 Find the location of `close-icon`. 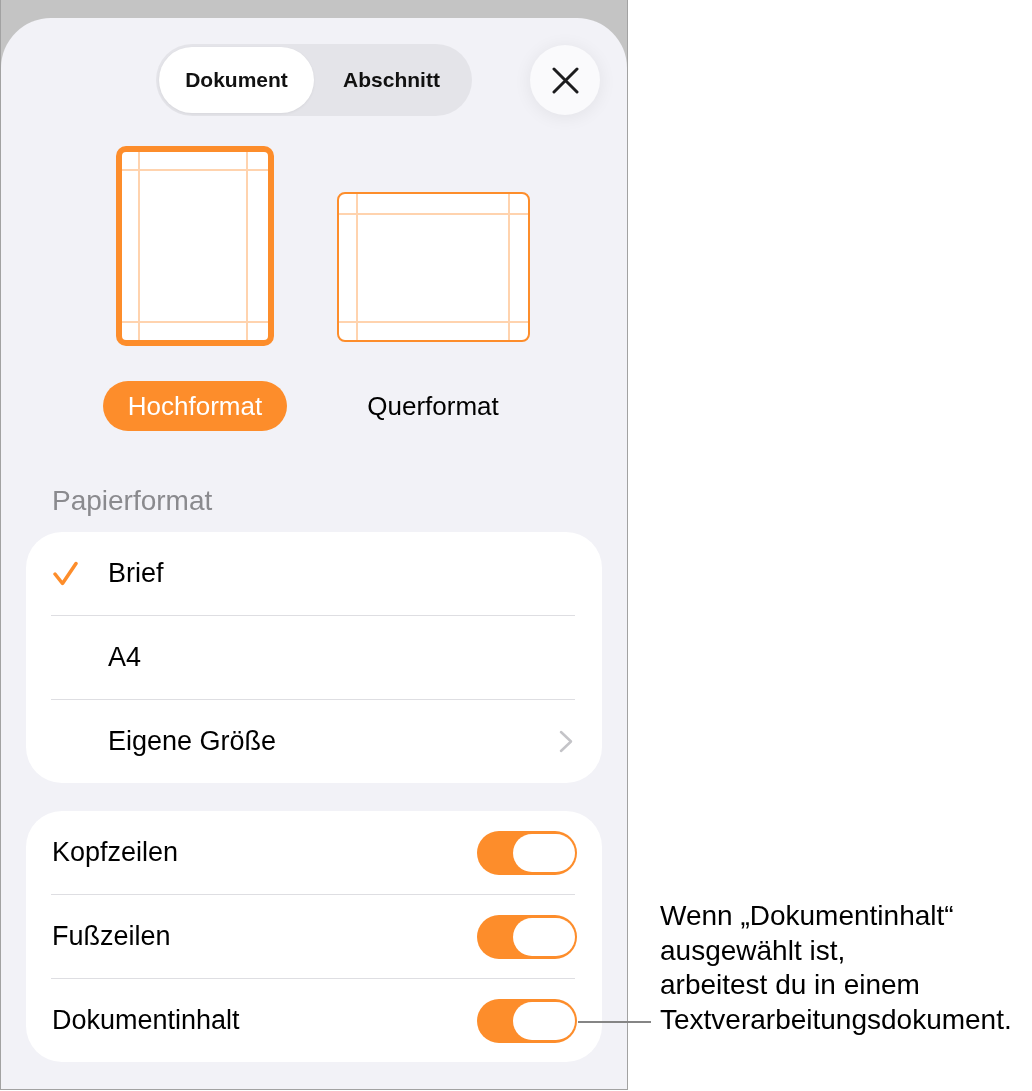

close-icon is located at coordinates (565, 80).